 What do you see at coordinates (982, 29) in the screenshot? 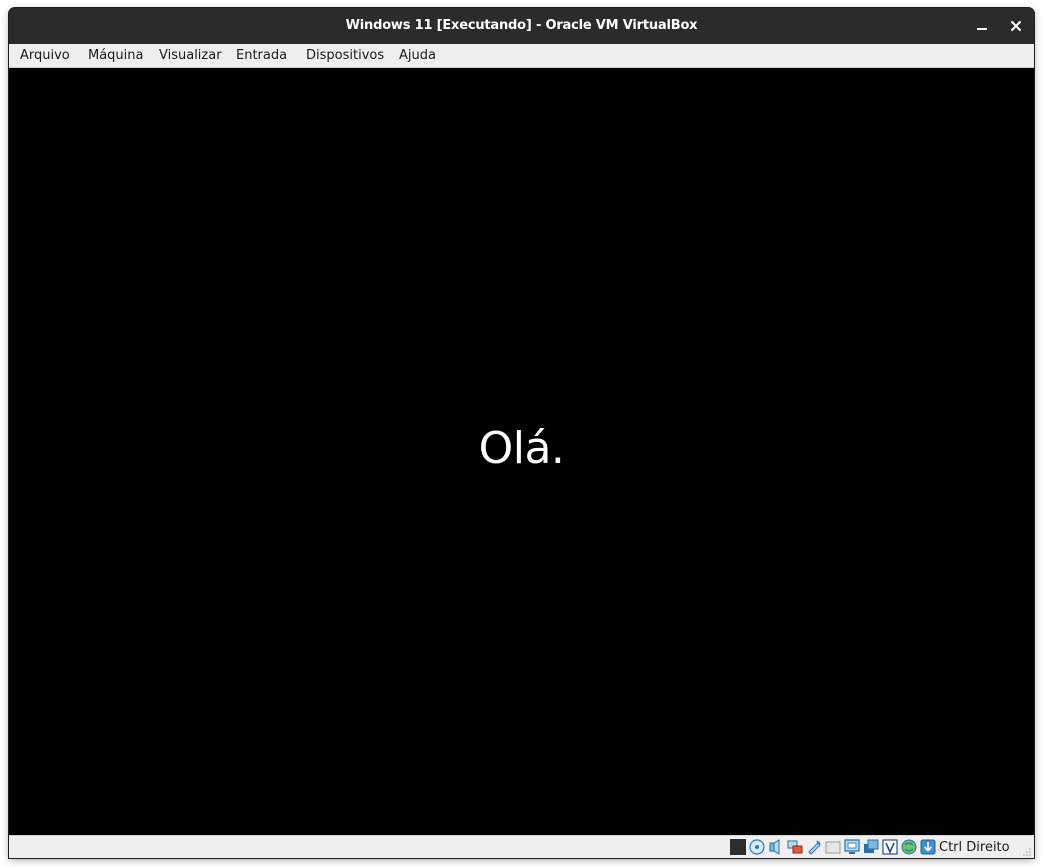
I see `minimize-icon` at bounding box center [982, 29].